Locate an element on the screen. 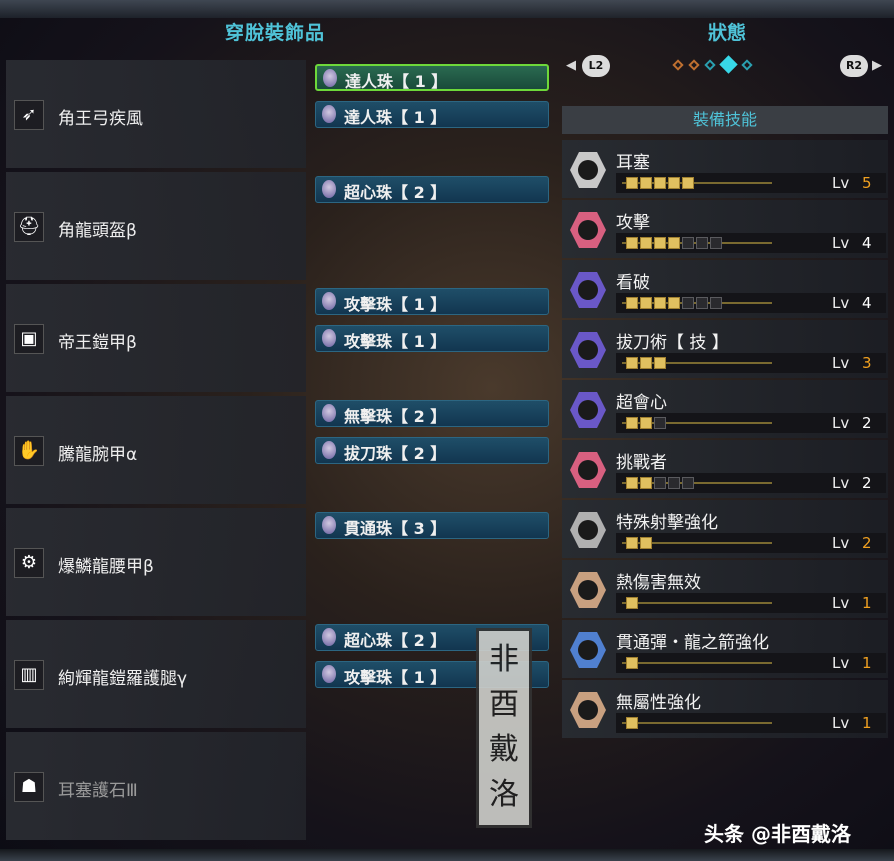 The image size is (894, 861). stamp-text: 非酉戴洛 is located at coordinates (504, 727).